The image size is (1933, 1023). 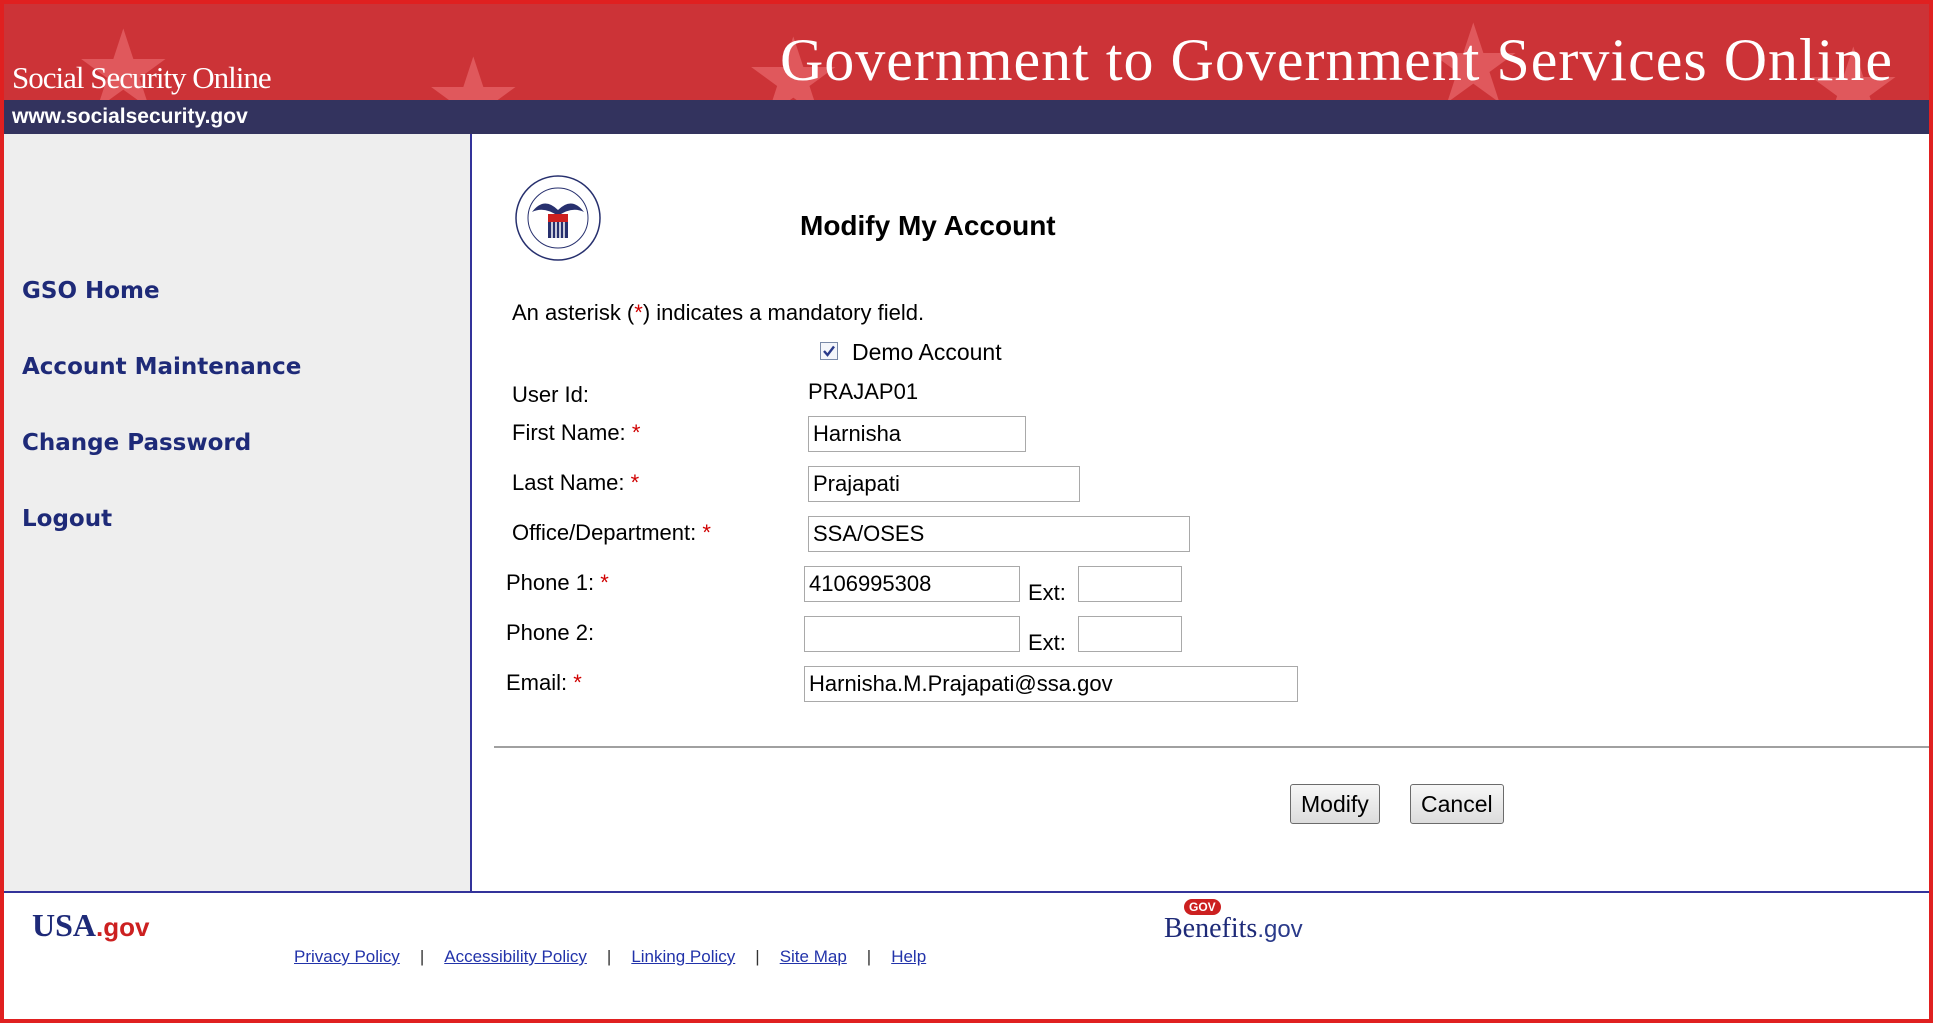 I want to click on phone2-field, so click(x=912, y=634).